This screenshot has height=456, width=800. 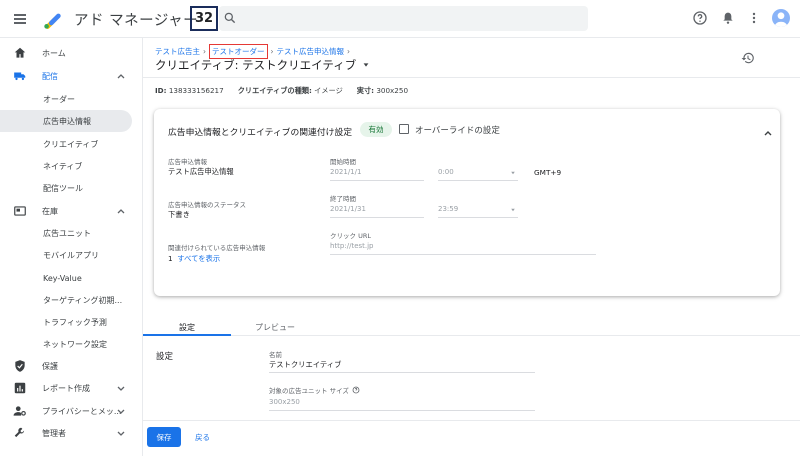 I want to click on sidebar-item-delivery-tools: 配信ツール, so click(x=71, y=188).